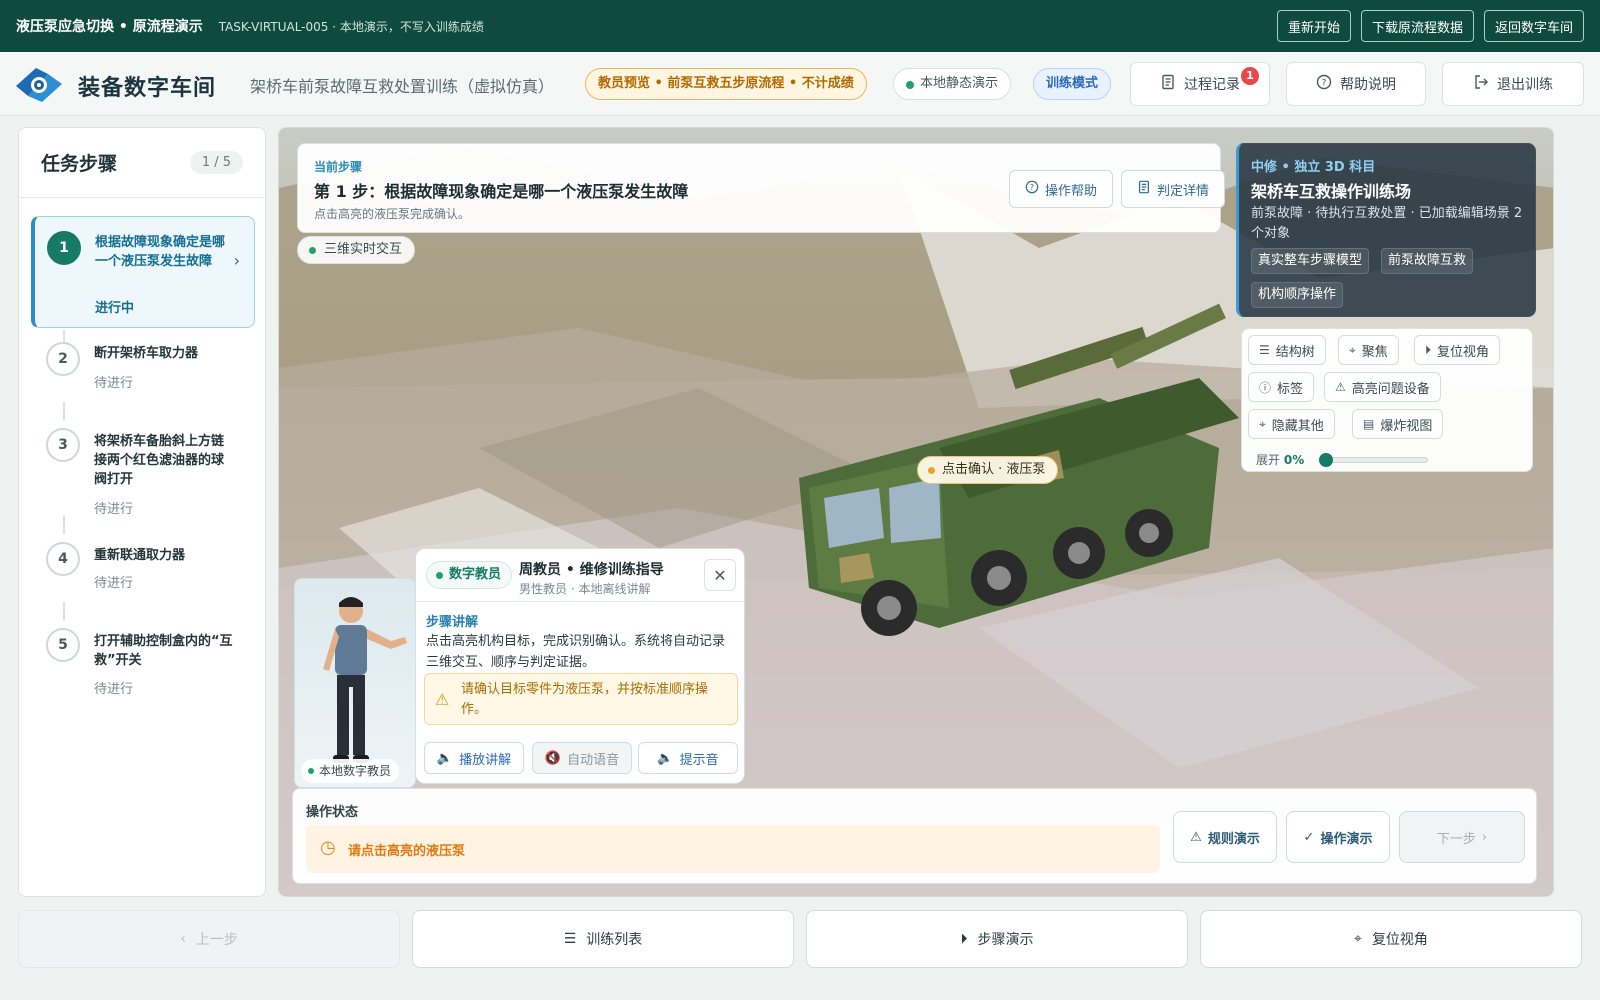 This screenshot has width=1600, height=1000. What do you see at coordinates (1297, 426) in the screenshot?
I see `hide-others-label: 隐藏其他` at bounding box center [1297, 426].